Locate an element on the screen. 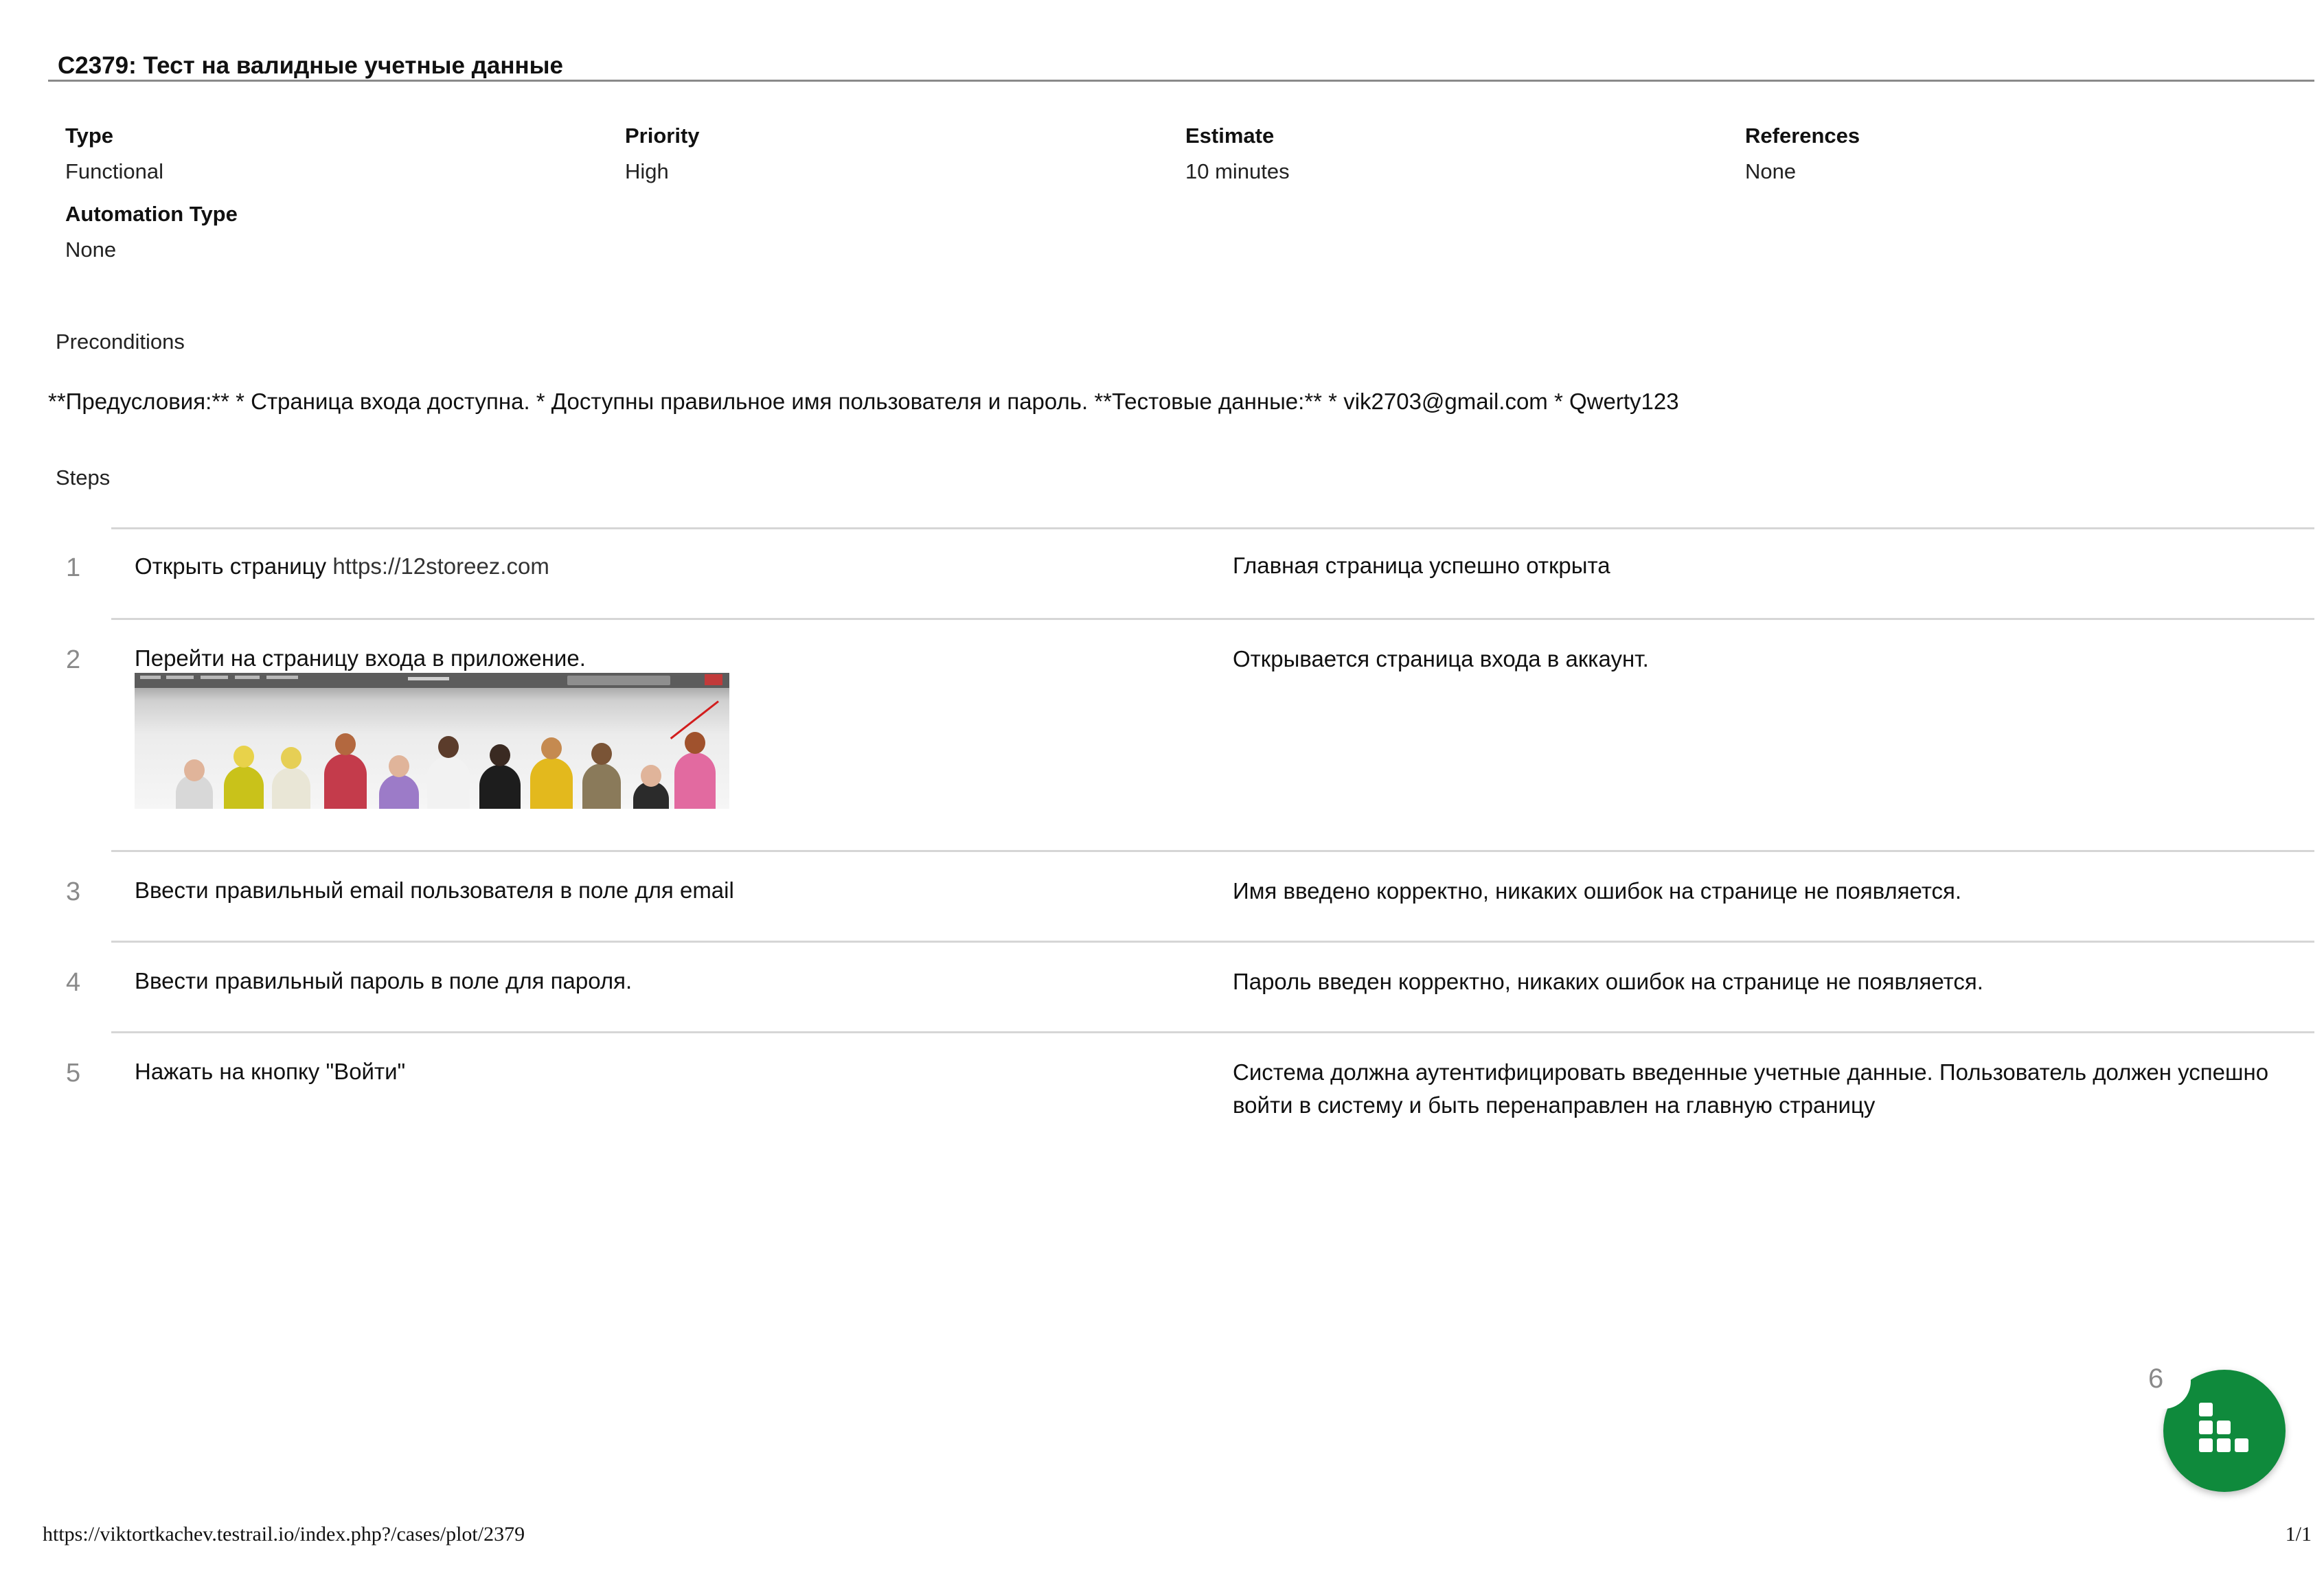 This screenshot has height=1586, width=2324. step-action-text: Открыть страницу is located at coordinates (234, 566).